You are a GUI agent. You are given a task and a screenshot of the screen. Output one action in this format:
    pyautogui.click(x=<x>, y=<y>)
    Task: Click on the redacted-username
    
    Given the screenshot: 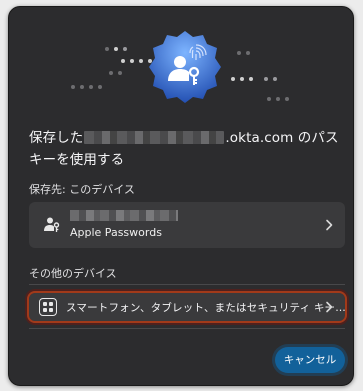 What is the action you would take?
    pyautogui.click(x=154, y=137)
    